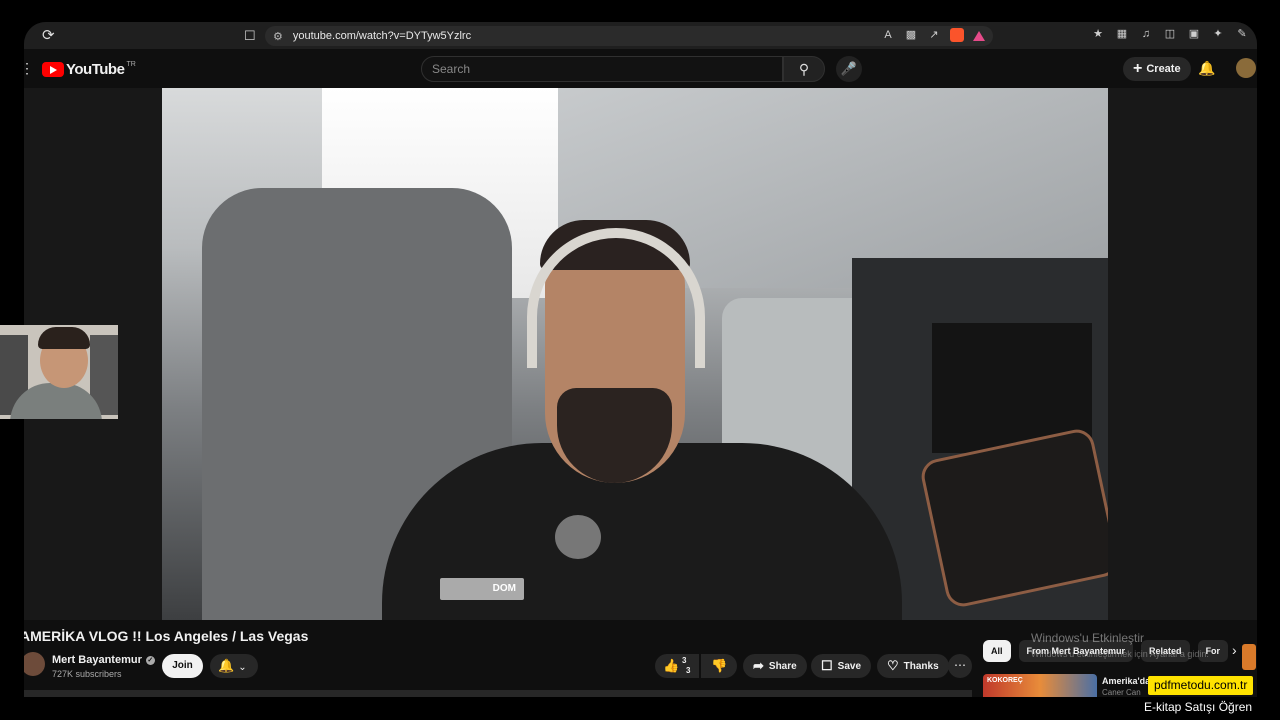 The width and height of the screenshot is (1280, 720). I want to click on search-button: ⚲, so click(804, 69).